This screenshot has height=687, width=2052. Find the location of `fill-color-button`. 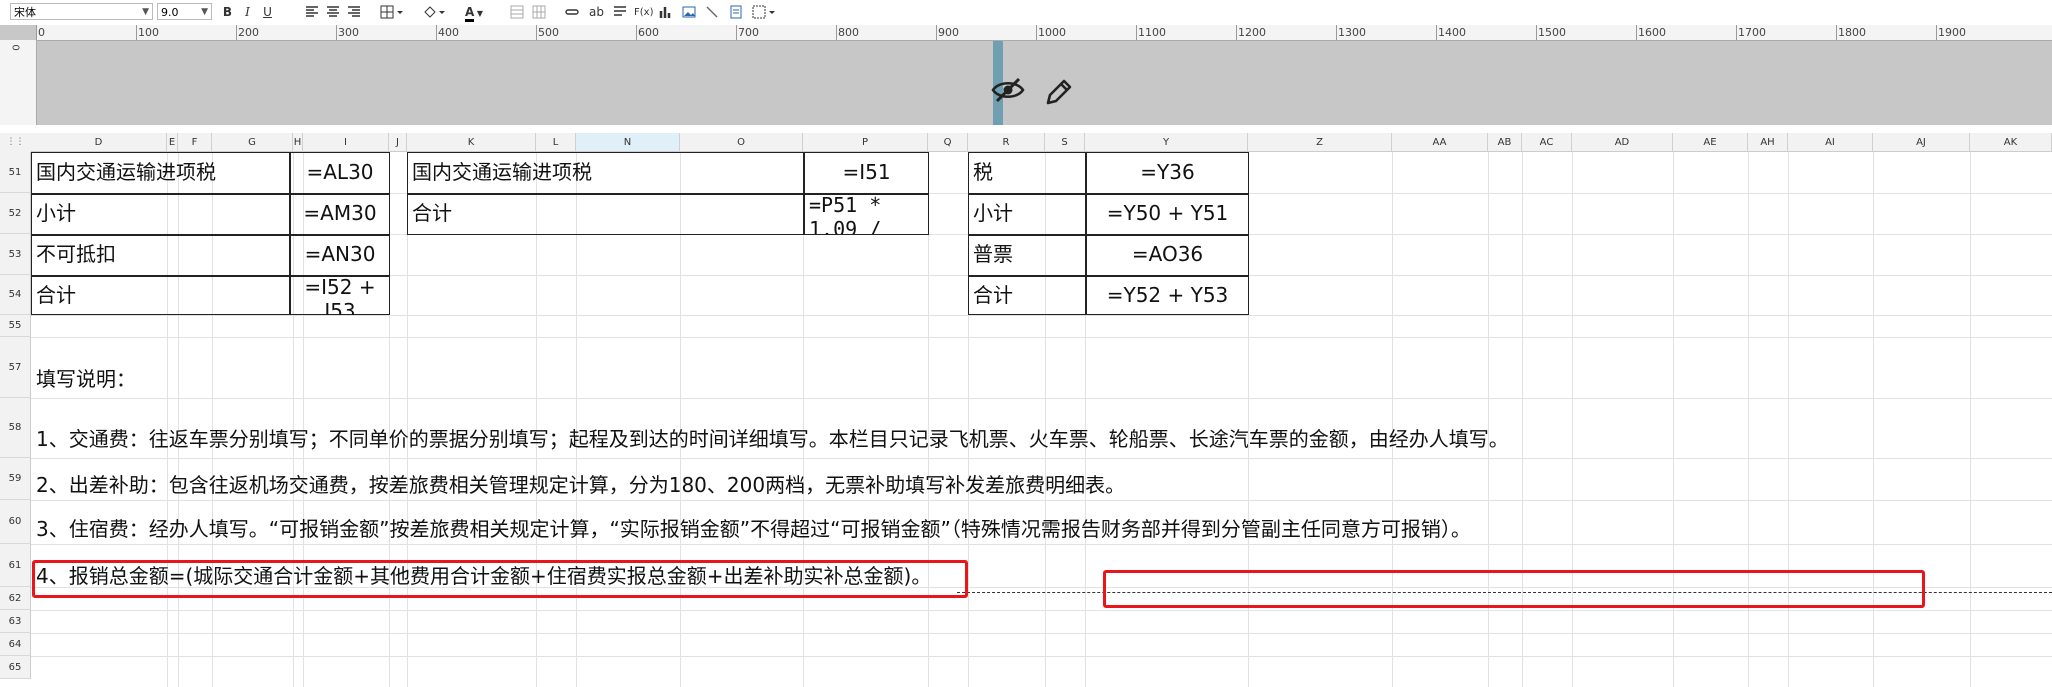

fill-color-button is located at coordinates (434, 12).